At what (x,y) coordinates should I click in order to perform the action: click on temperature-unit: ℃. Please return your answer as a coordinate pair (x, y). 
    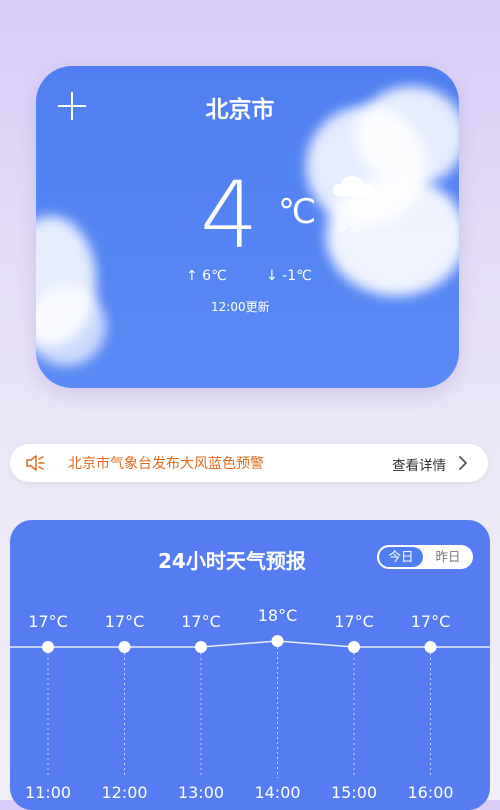
    Looking at the image, I should click on (297, 212).